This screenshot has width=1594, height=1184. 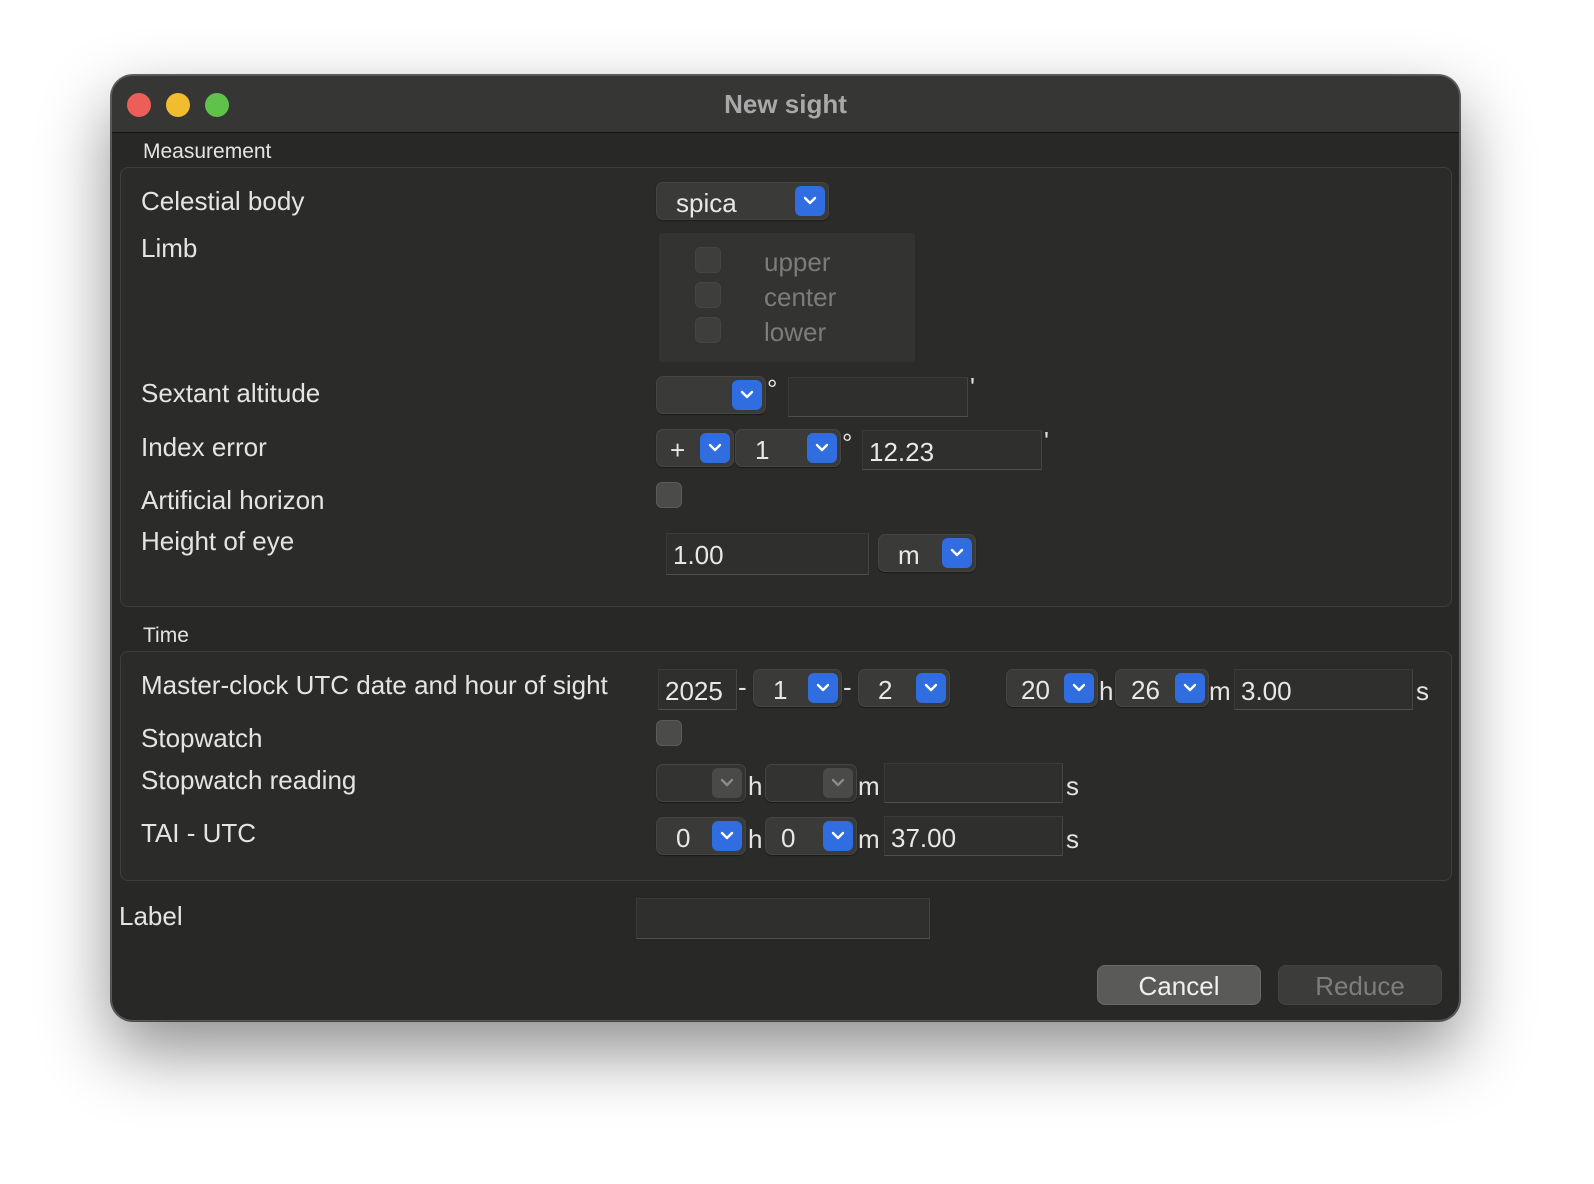 I want to click on height-of-eye-unit-select: m, so click(x=927, y=553).